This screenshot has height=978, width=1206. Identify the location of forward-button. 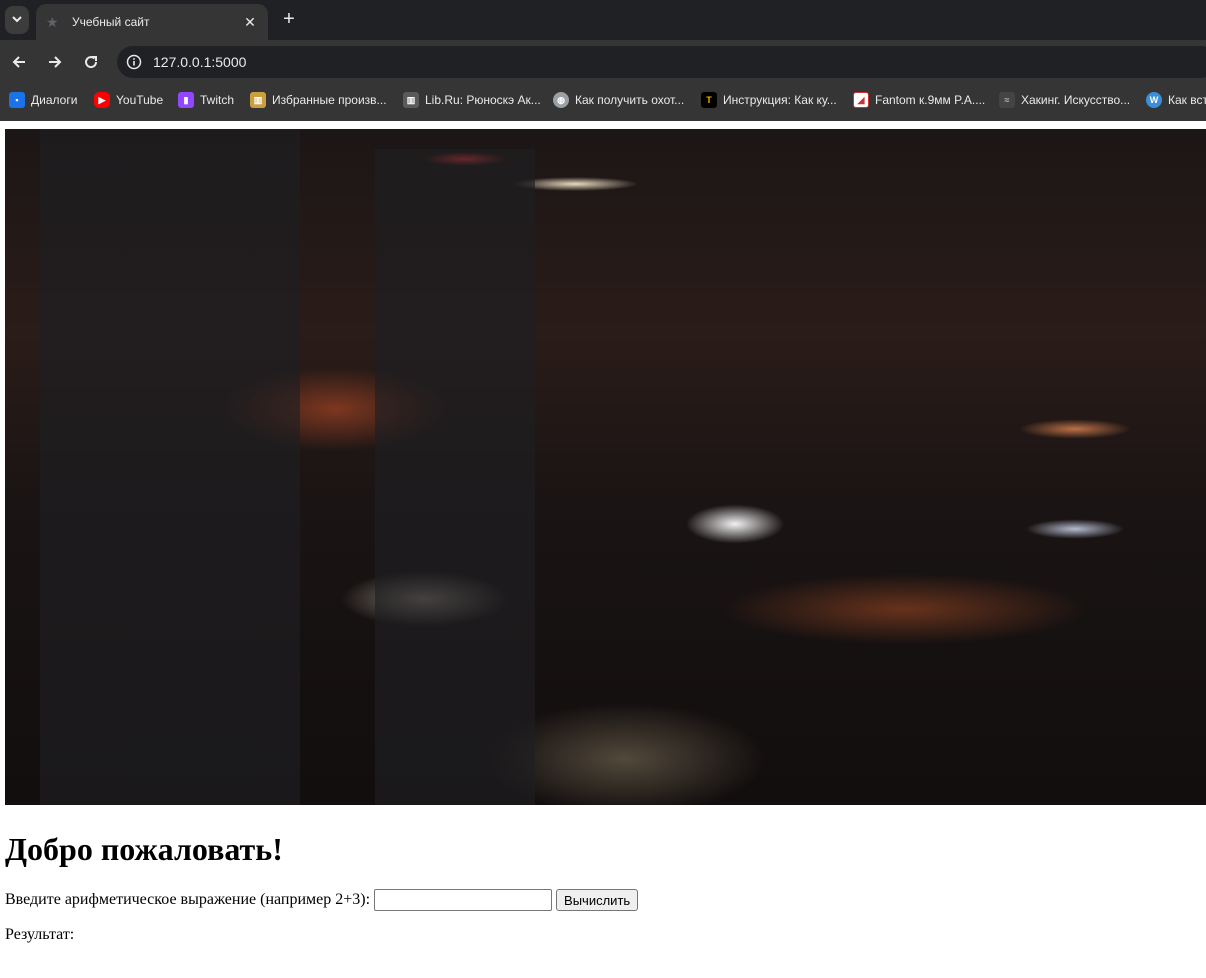
(55, 62).